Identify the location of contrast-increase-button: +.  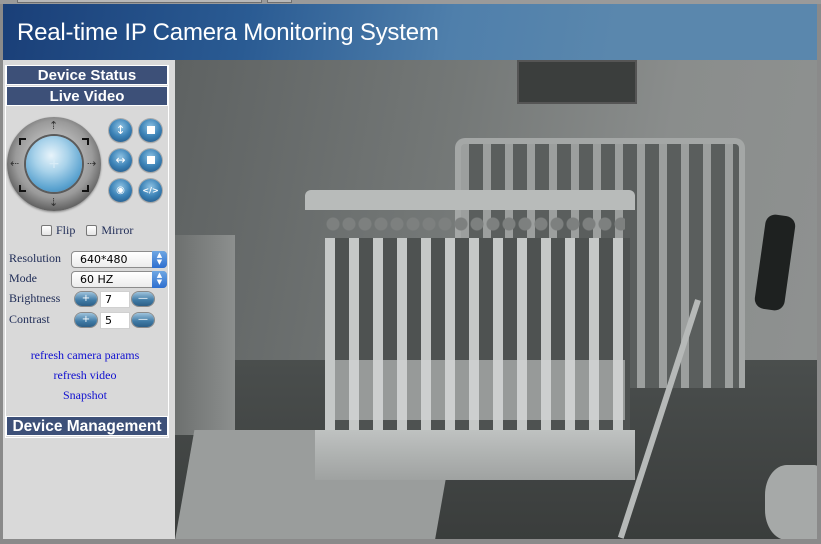
(86, 320).